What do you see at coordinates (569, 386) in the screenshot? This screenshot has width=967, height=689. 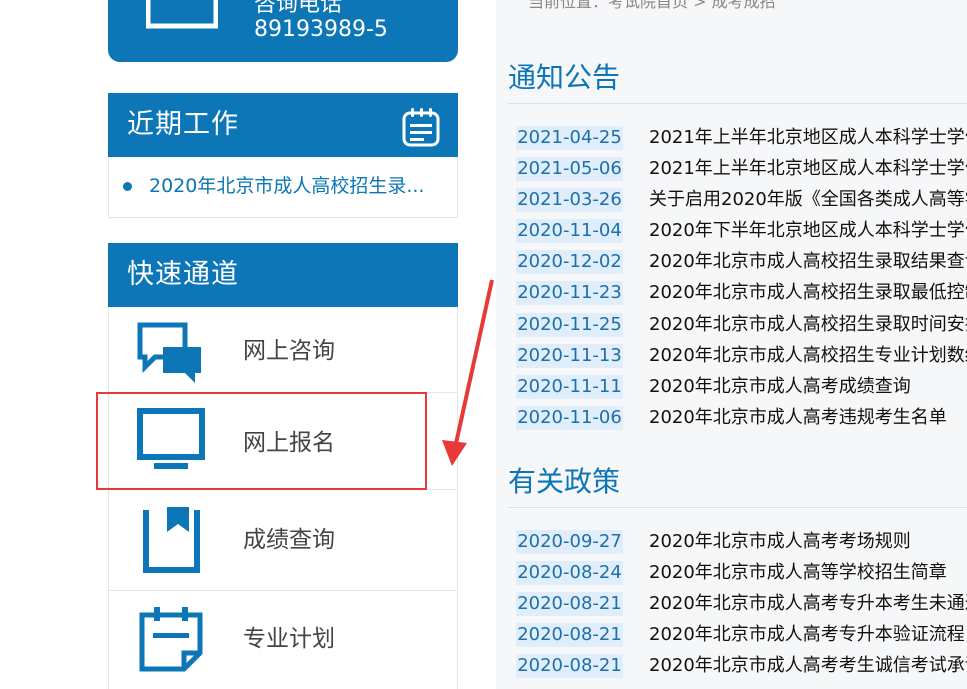 I see `date-badge: 2020-11-11` at bounding box center [569, 386].